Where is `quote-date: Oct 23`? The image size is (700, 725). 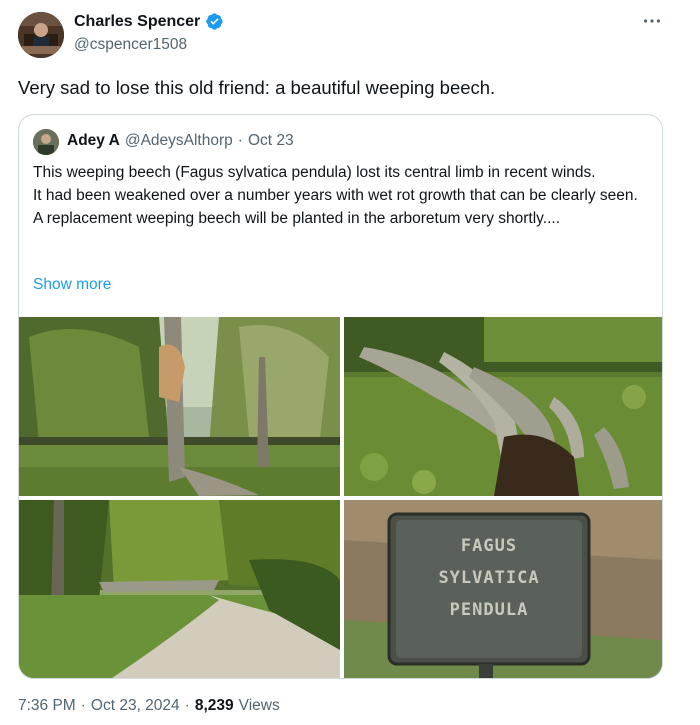 quote-date: Oct 23 is located at coordinates (271, 141).